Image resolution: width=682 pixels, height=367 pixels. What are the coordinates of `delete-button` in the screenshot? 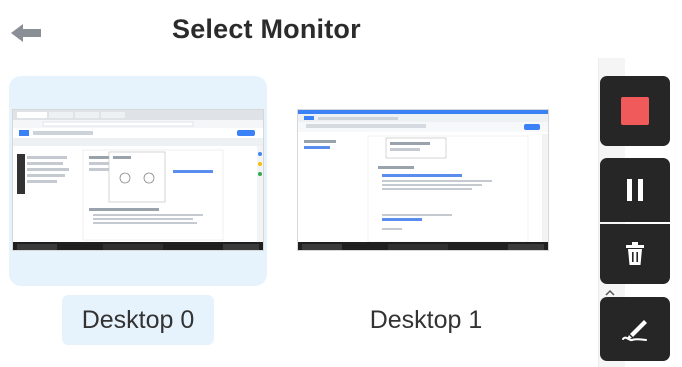 It's located at (635, 254).